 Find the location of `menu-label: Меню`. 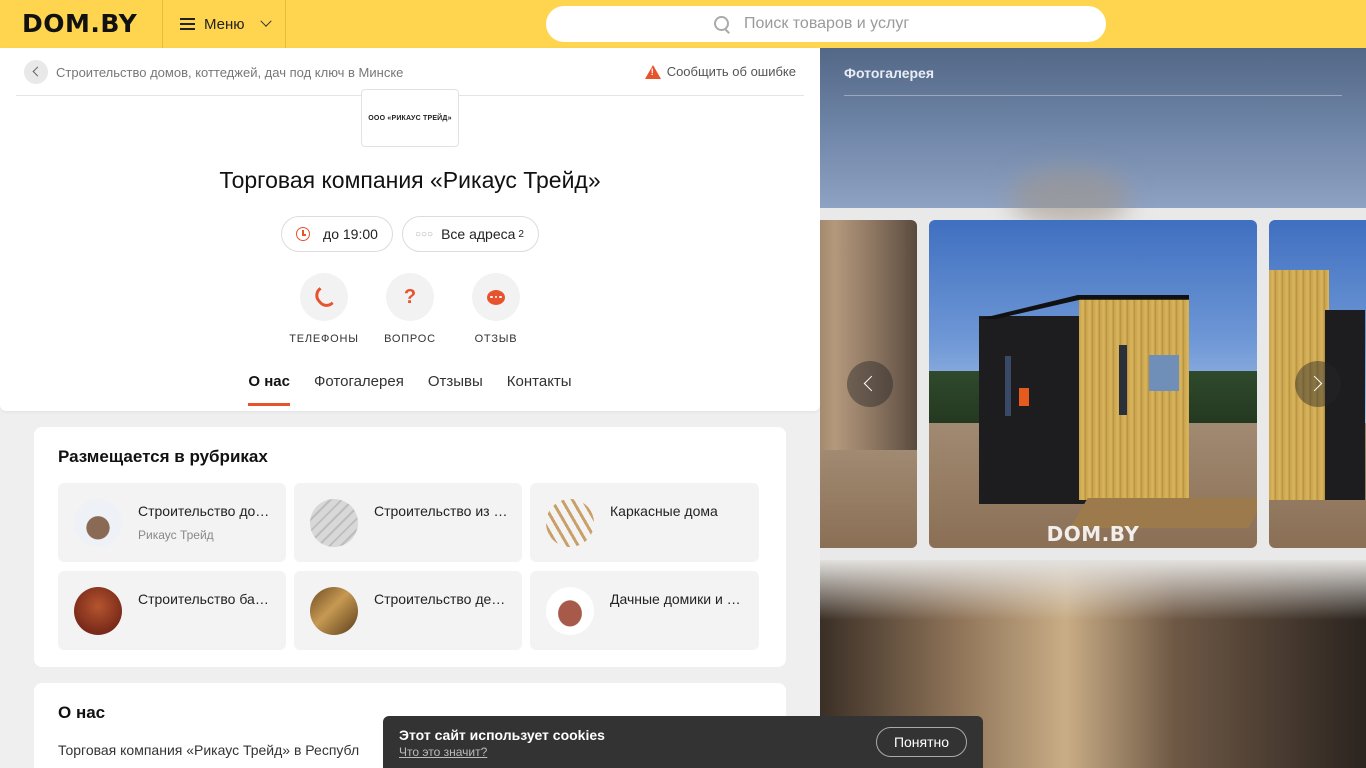

menu-label: Меню is located at coordinates (224, 24).